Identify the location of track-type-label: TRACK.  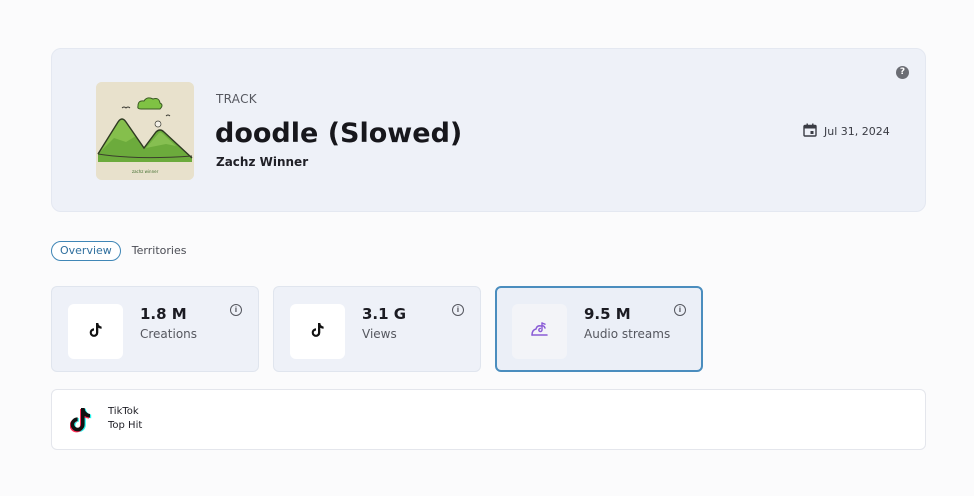
(236, 99).